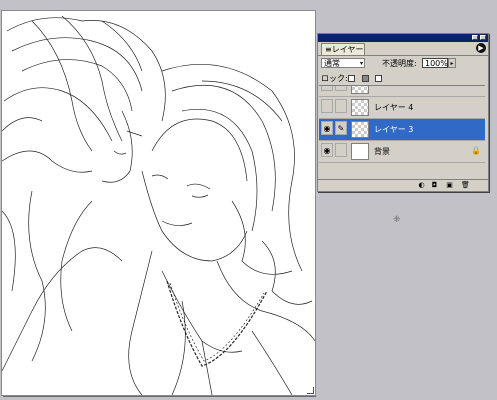 This screenshot has width=497, height=400. What do you see at coordinates (361, 63) in the screenshot?
I see `chevron-down-icon: ▾` at bounding box center [361, 63].